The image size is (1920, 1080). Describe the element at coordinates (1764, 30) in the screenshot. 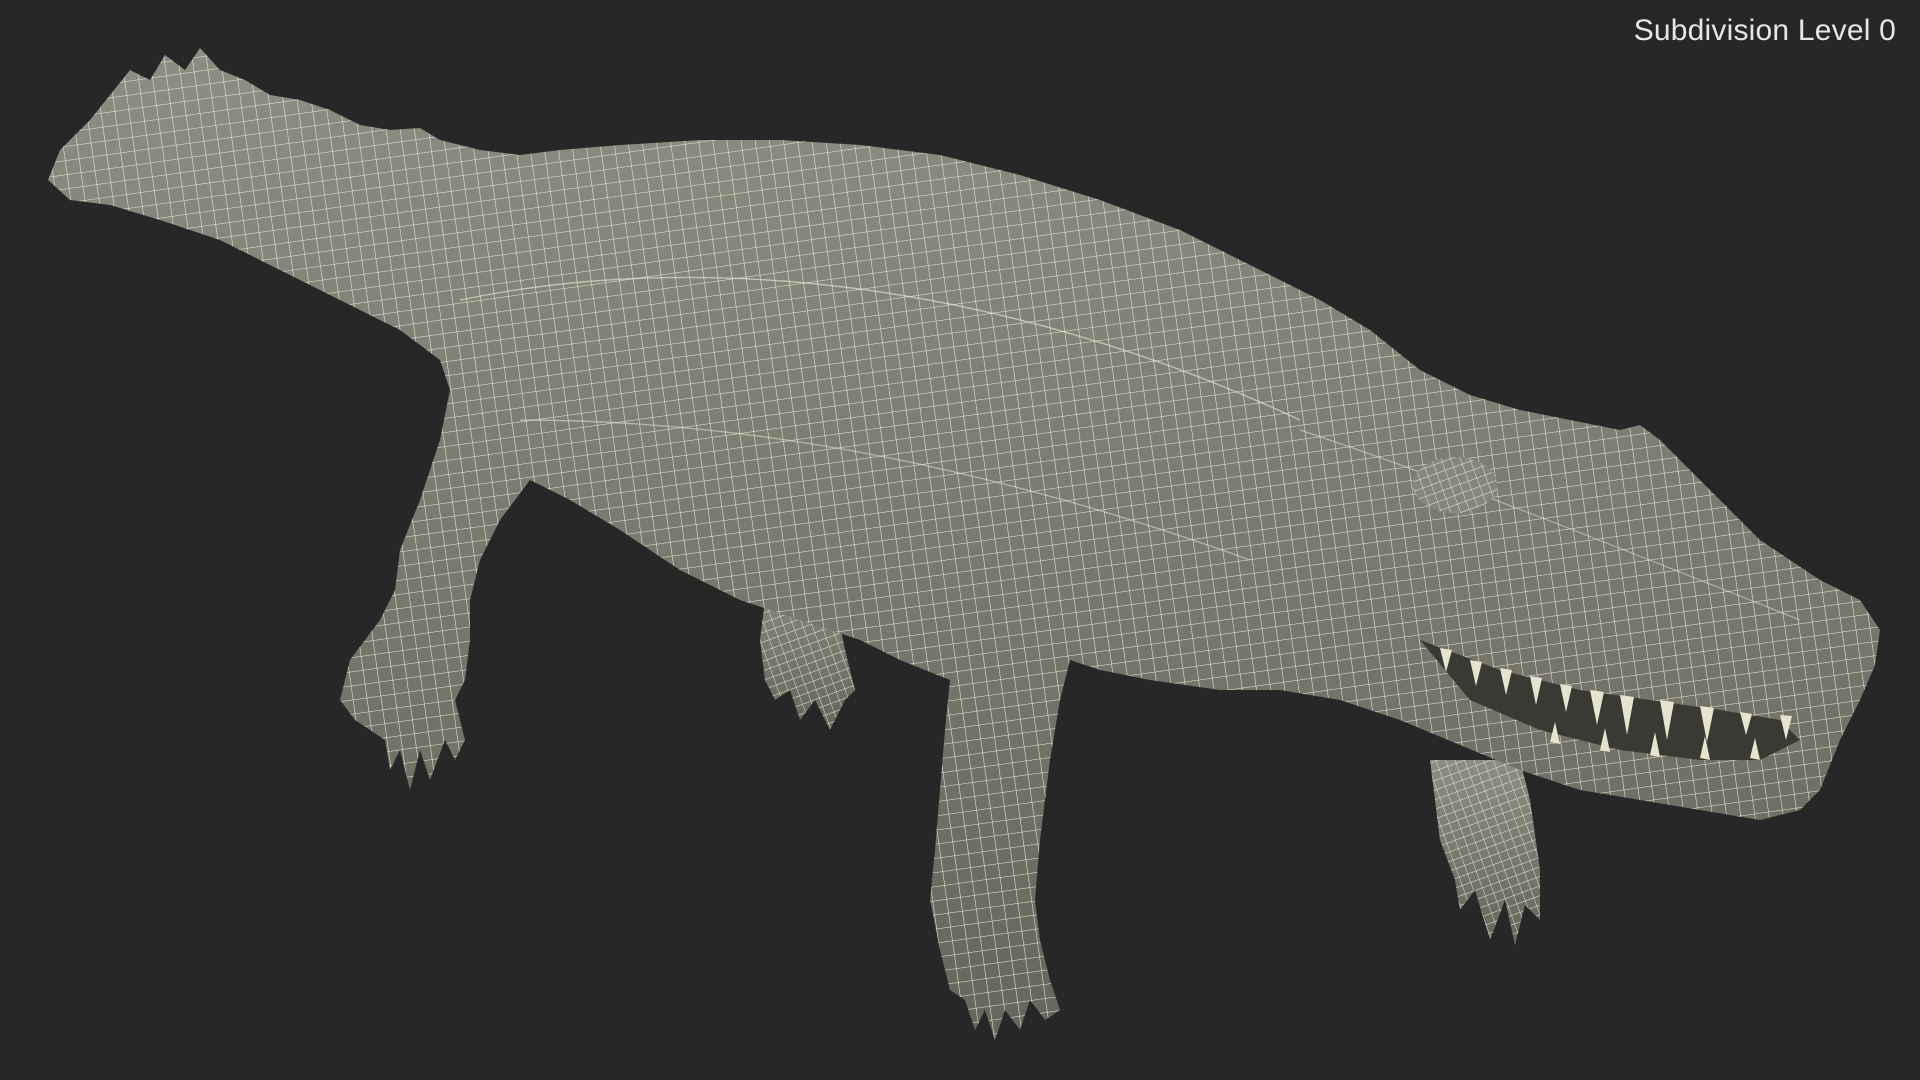

I see `subdivision-level-label: Subdivision Level 0` at that location.